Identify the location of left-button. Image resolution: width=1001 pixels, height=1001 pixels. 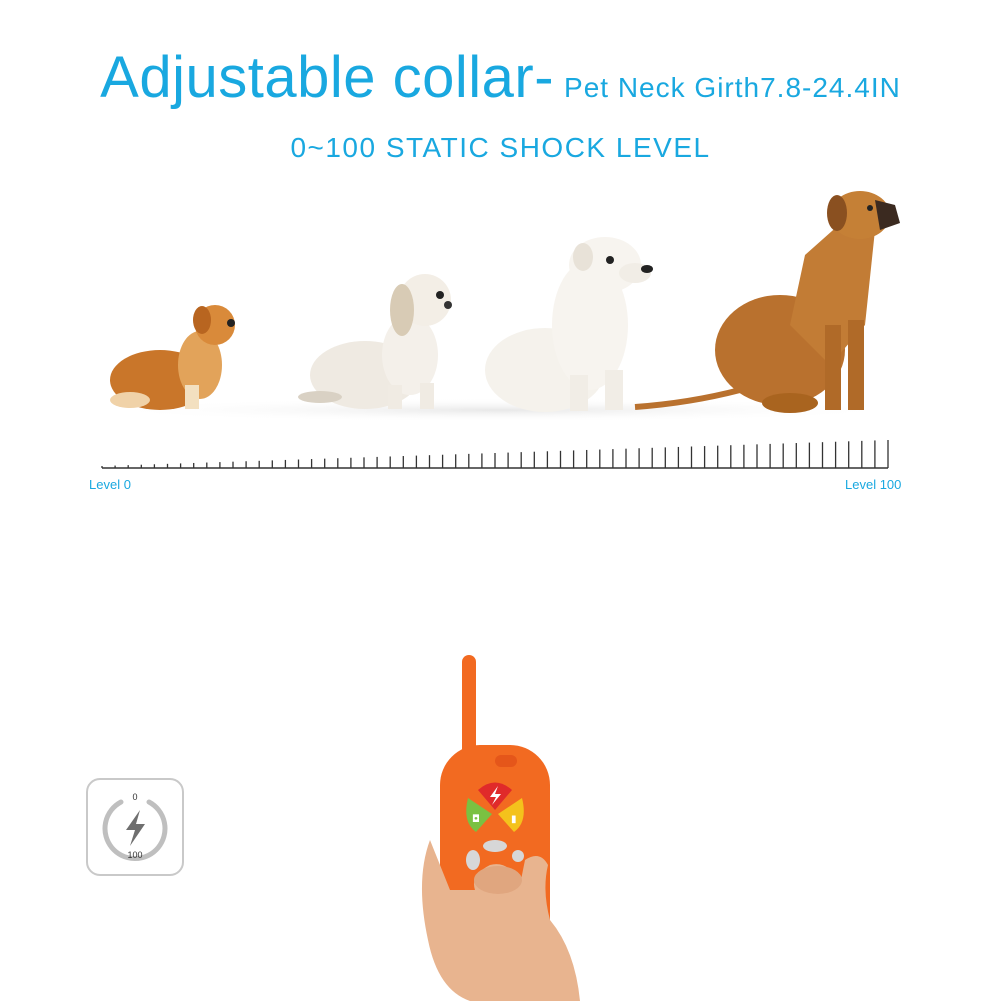
(473, 860).